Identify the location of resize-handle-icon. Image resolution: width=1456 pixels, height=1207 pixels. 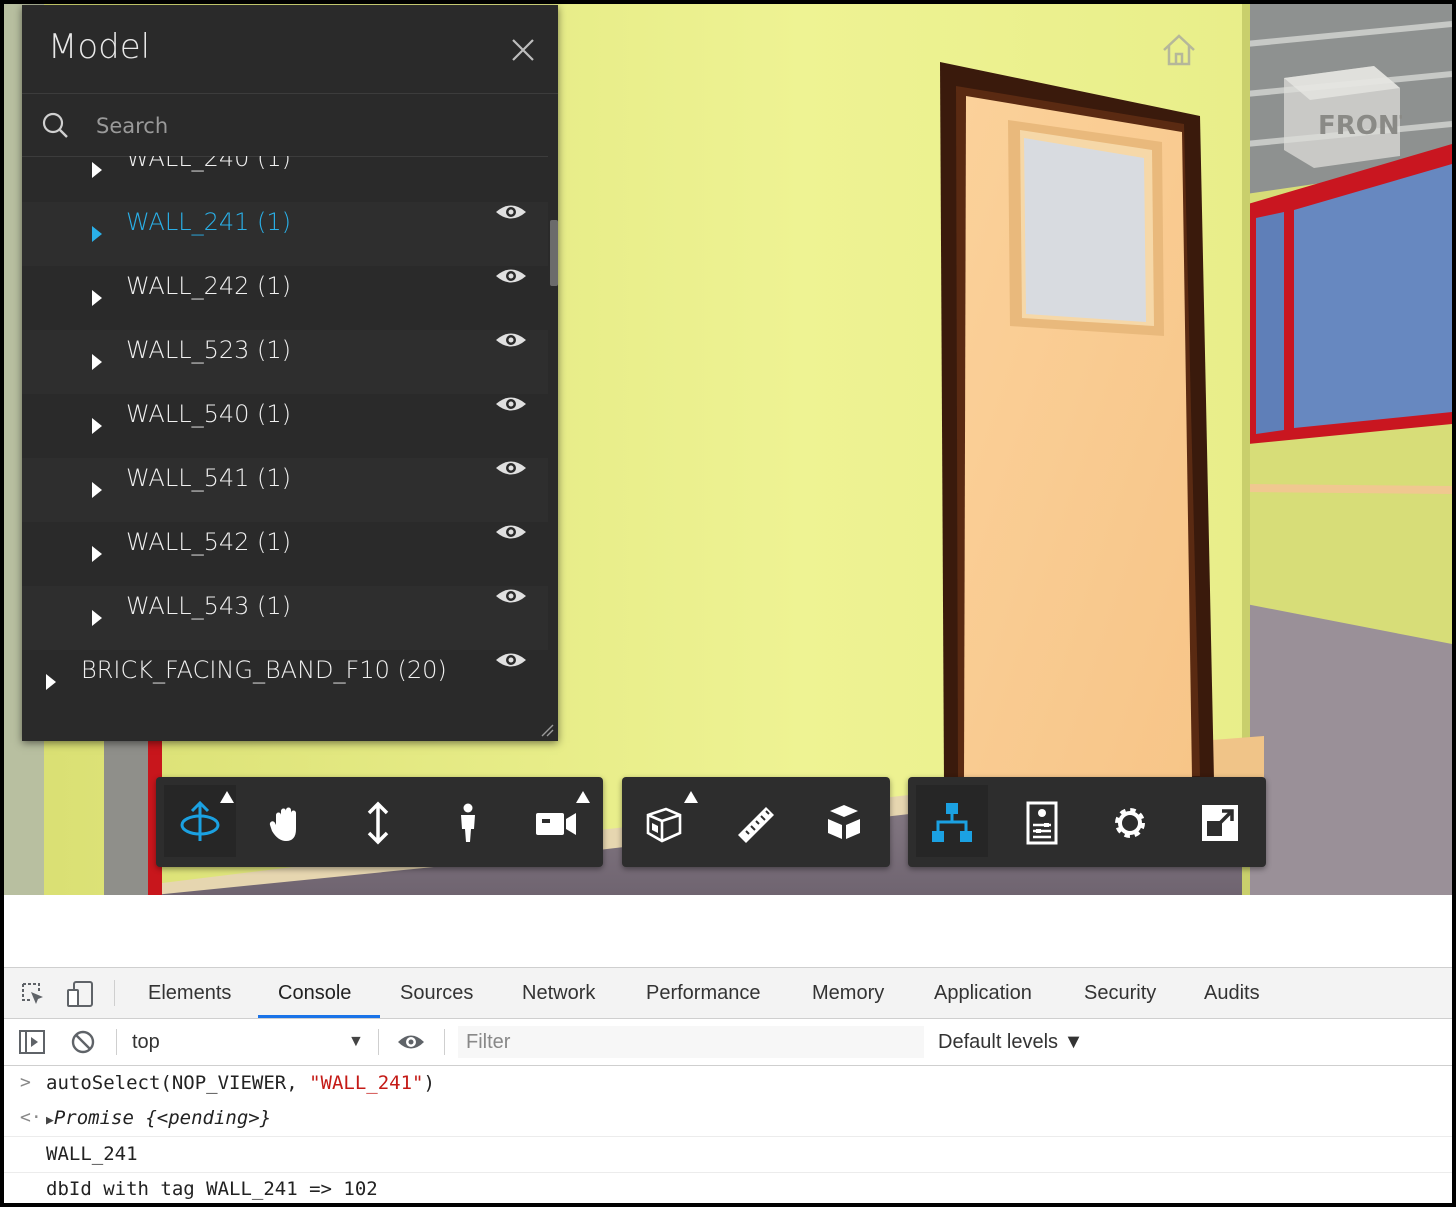
(547, 730).